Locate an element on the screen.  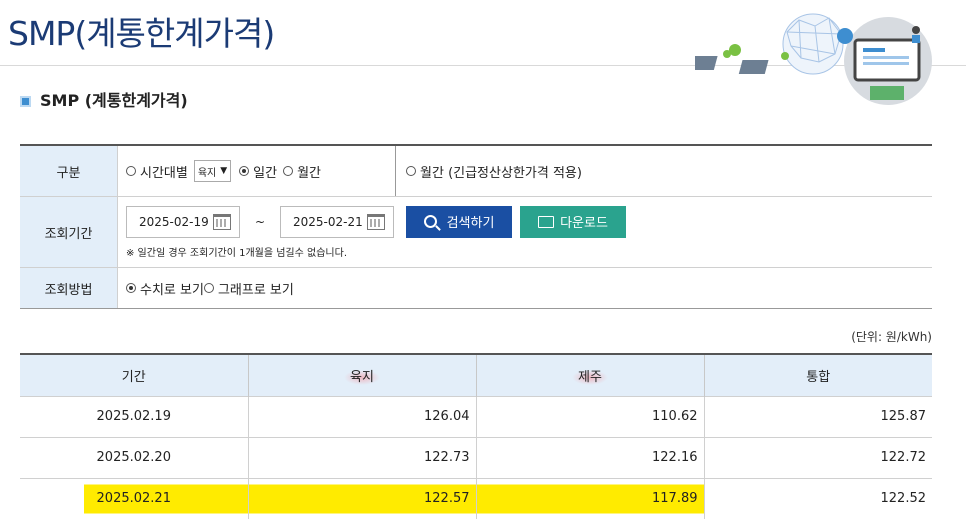
section-bullet-icon is located at coordinates (25, 101).